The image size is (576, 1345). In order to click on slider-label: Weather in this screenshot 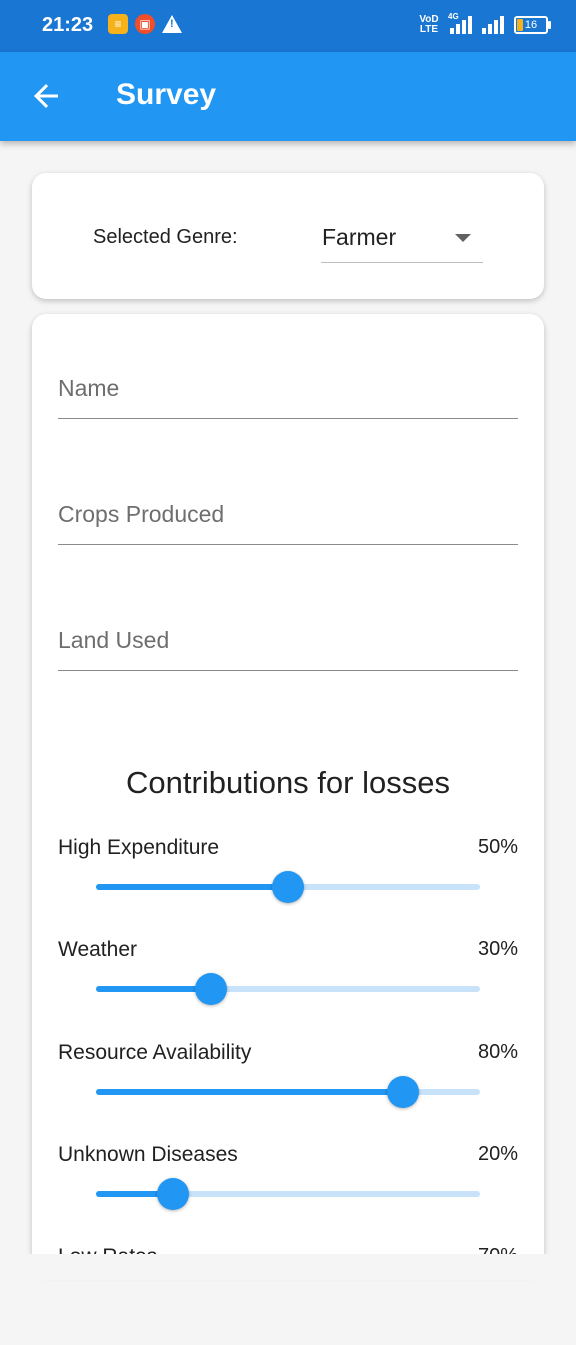, I will do `click(97, 949)`.